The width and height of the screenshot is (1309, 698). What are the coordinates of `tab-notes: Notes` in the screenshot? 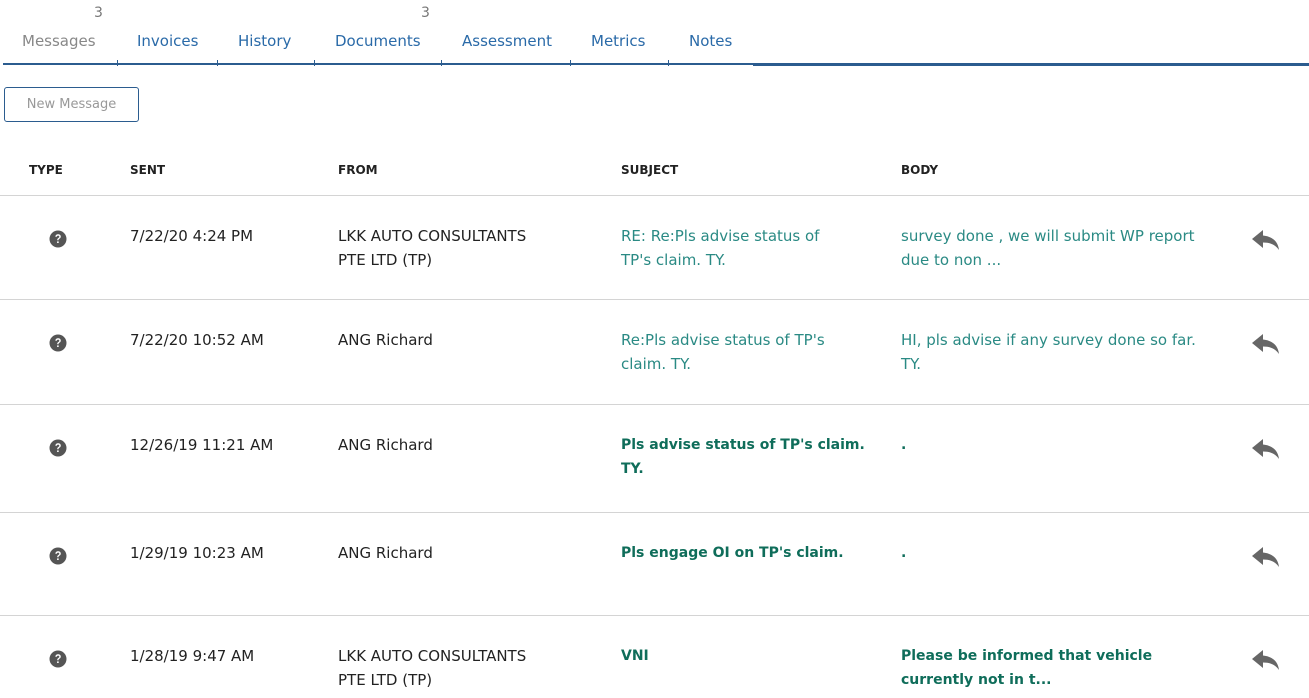 It's located at (716, 32).